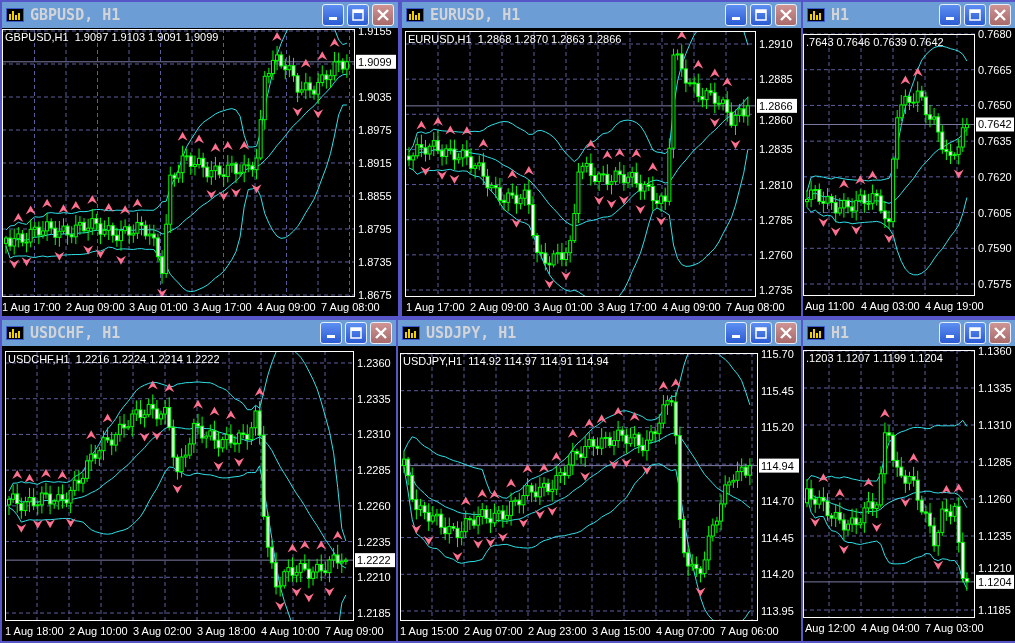 This screenshot has height=643, width=1015. I want to click on price-axis-label: 0.7680, so click(995, 34).